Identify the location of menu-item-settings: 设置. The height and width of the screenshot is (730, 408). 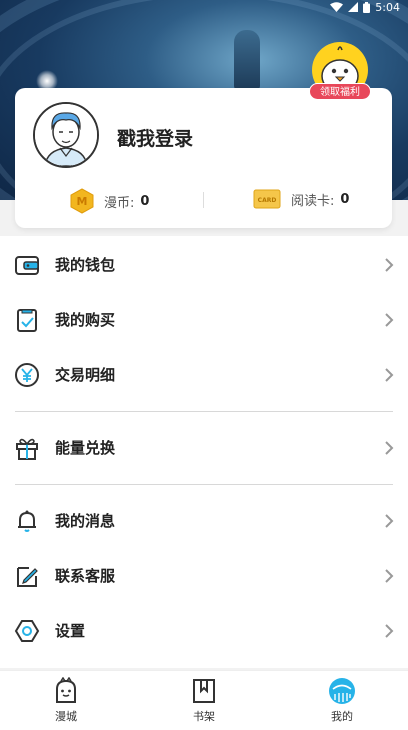
(204, 630).